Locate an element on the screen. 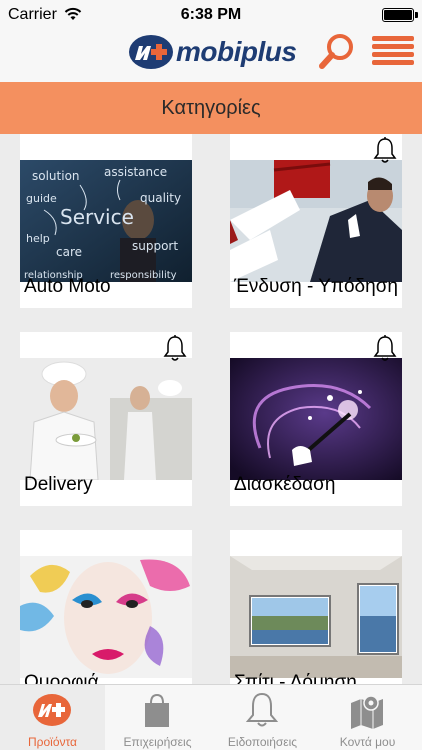 The image size is (422, 750). tab-products: Προϊόντα is located at coordinates (52, 717).